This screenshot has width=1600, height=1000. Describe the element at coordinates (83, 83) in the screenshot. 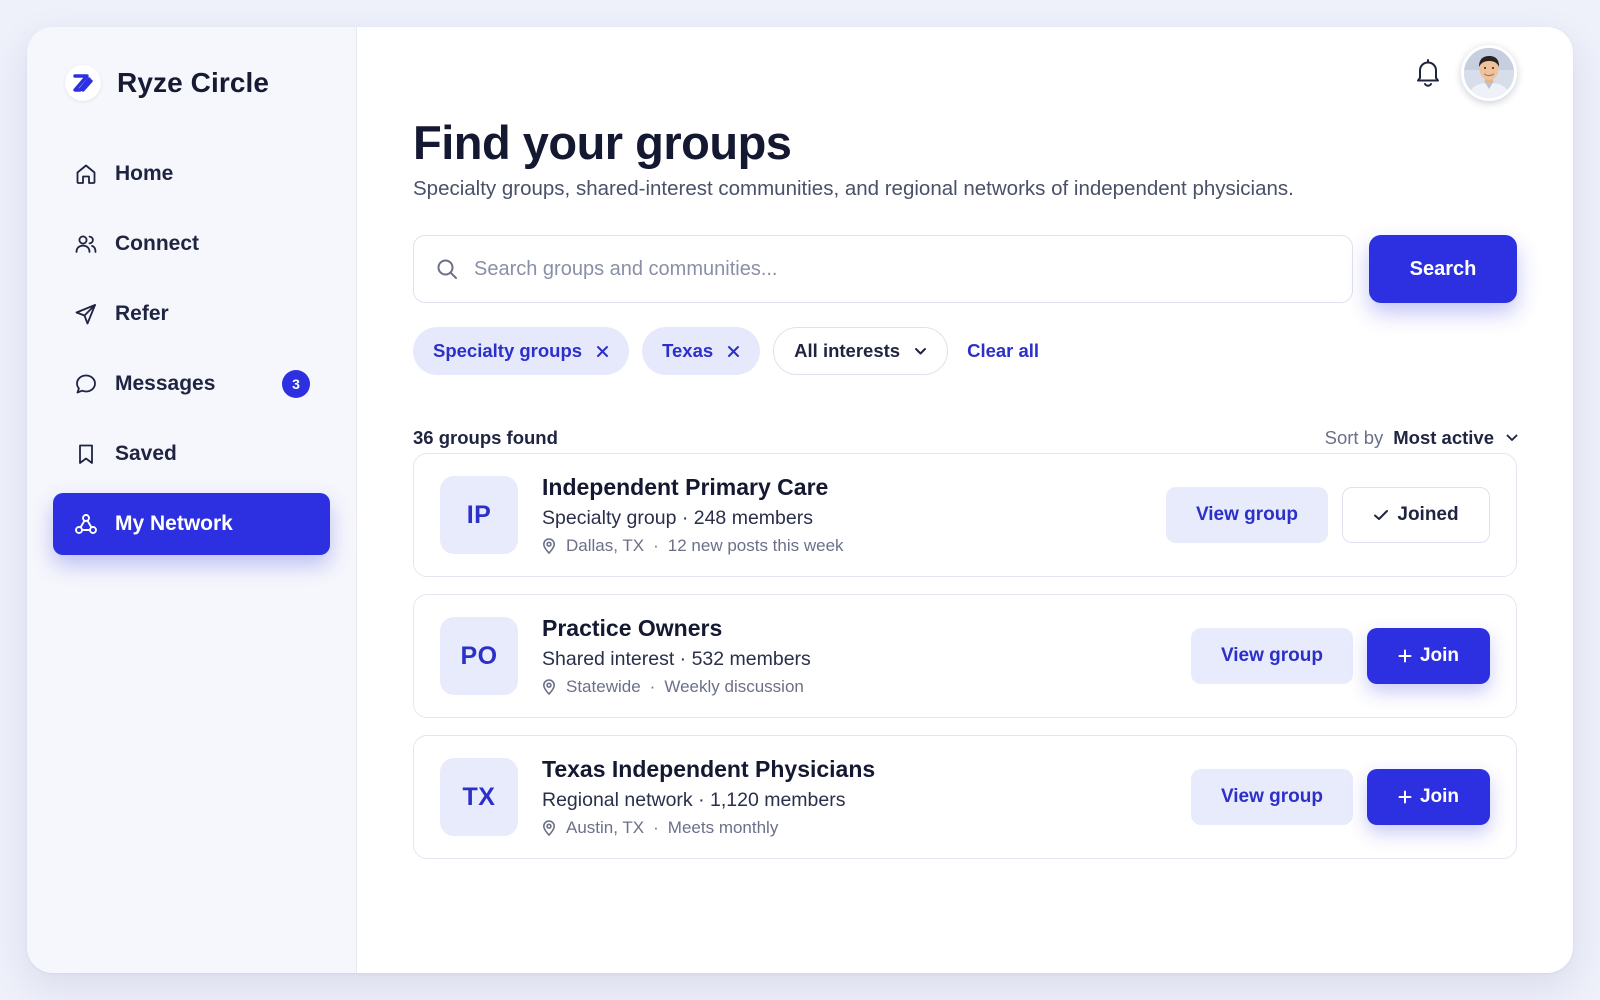

I see `ryze-logo-icon` at that location.